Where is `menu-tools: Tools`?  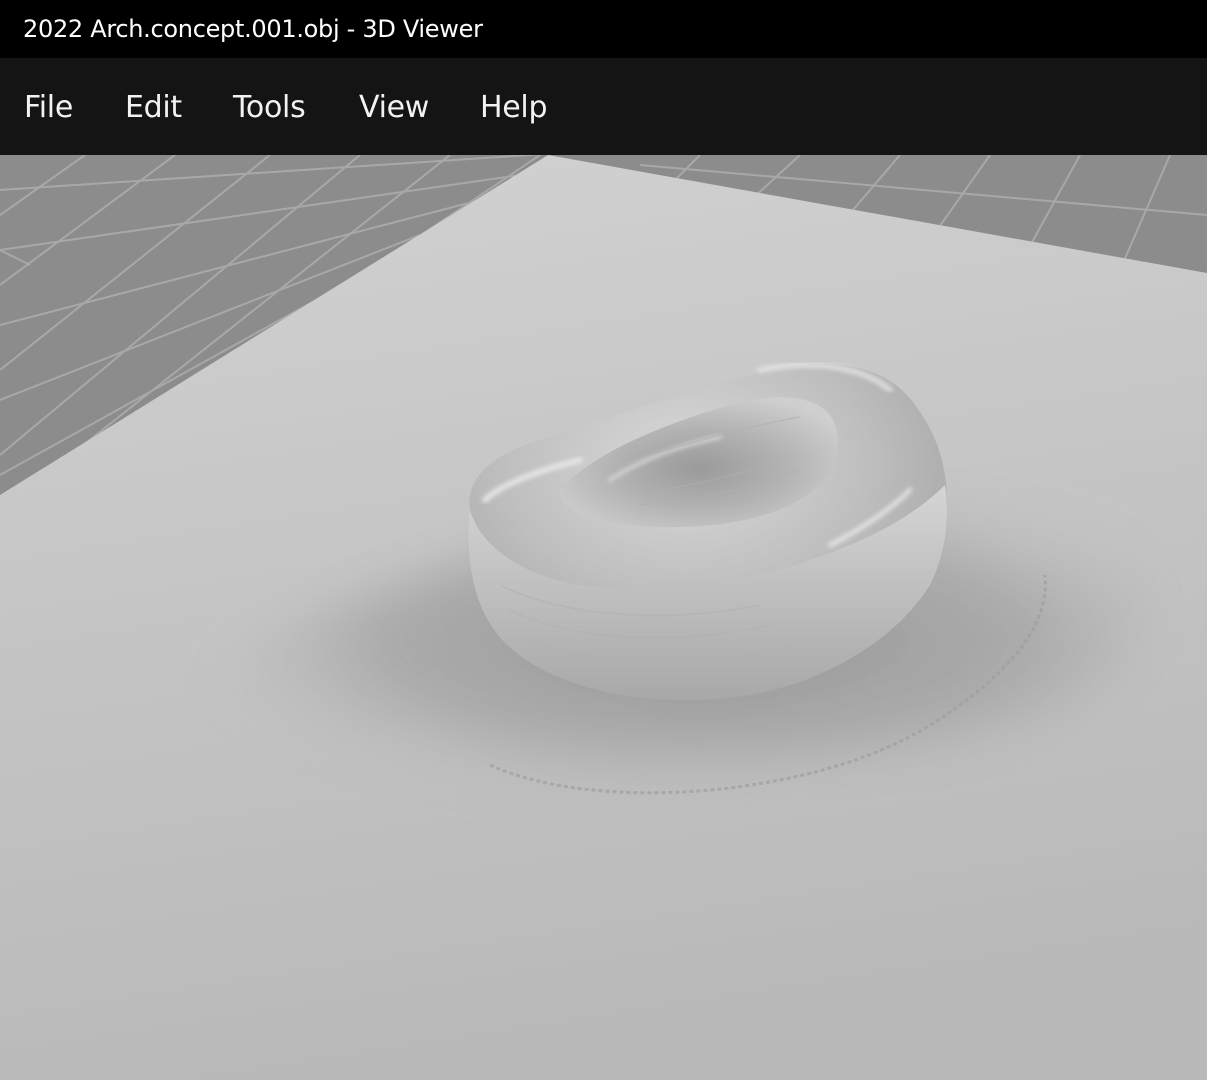
menu-tools: Tools is located at coordinates (269, 108).